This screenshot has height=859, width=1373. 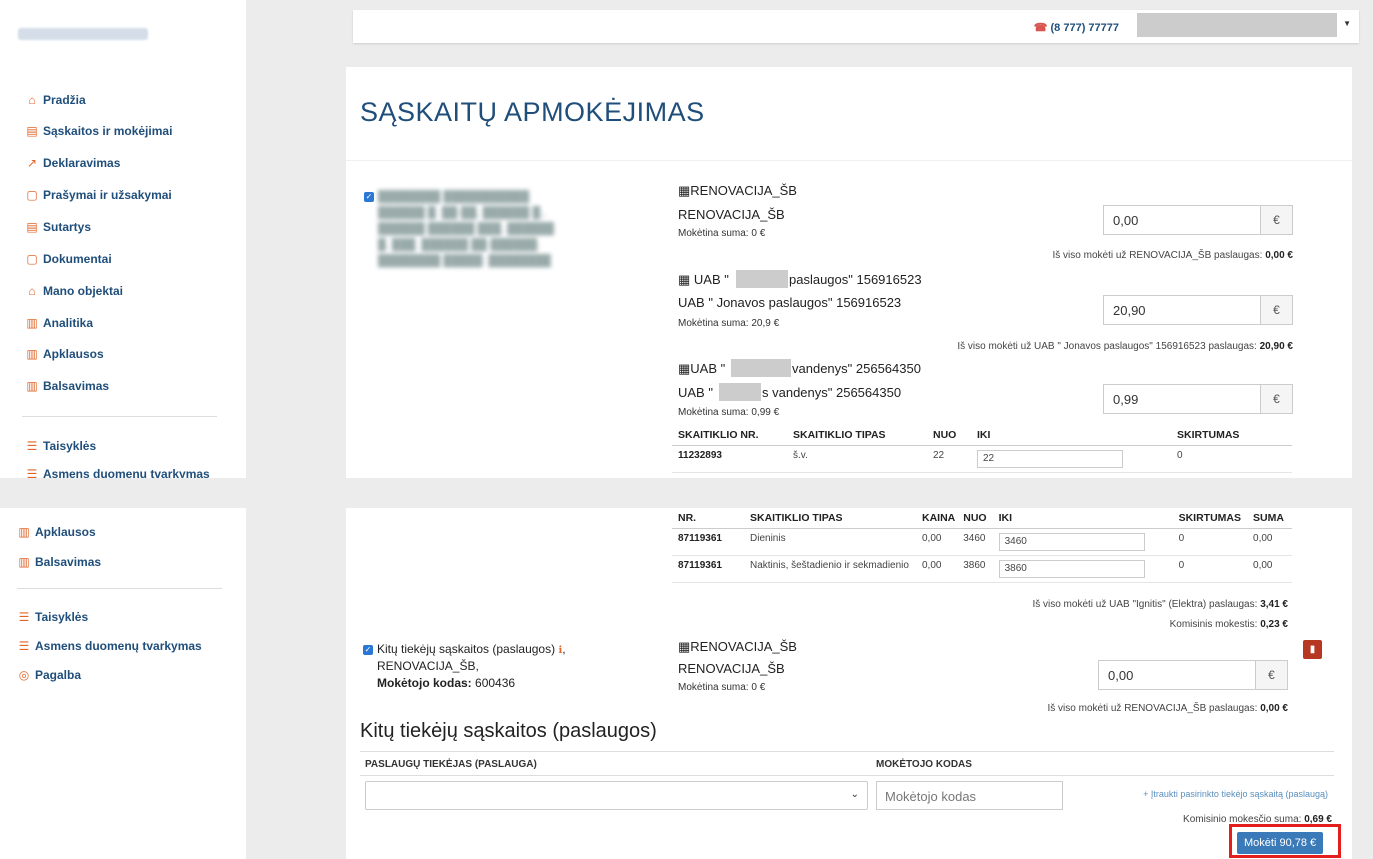 What do you see at coordinates (1312, 649) in the screenshot?
I see `trash-icon: ▮` at bounding box center [1312, 649].